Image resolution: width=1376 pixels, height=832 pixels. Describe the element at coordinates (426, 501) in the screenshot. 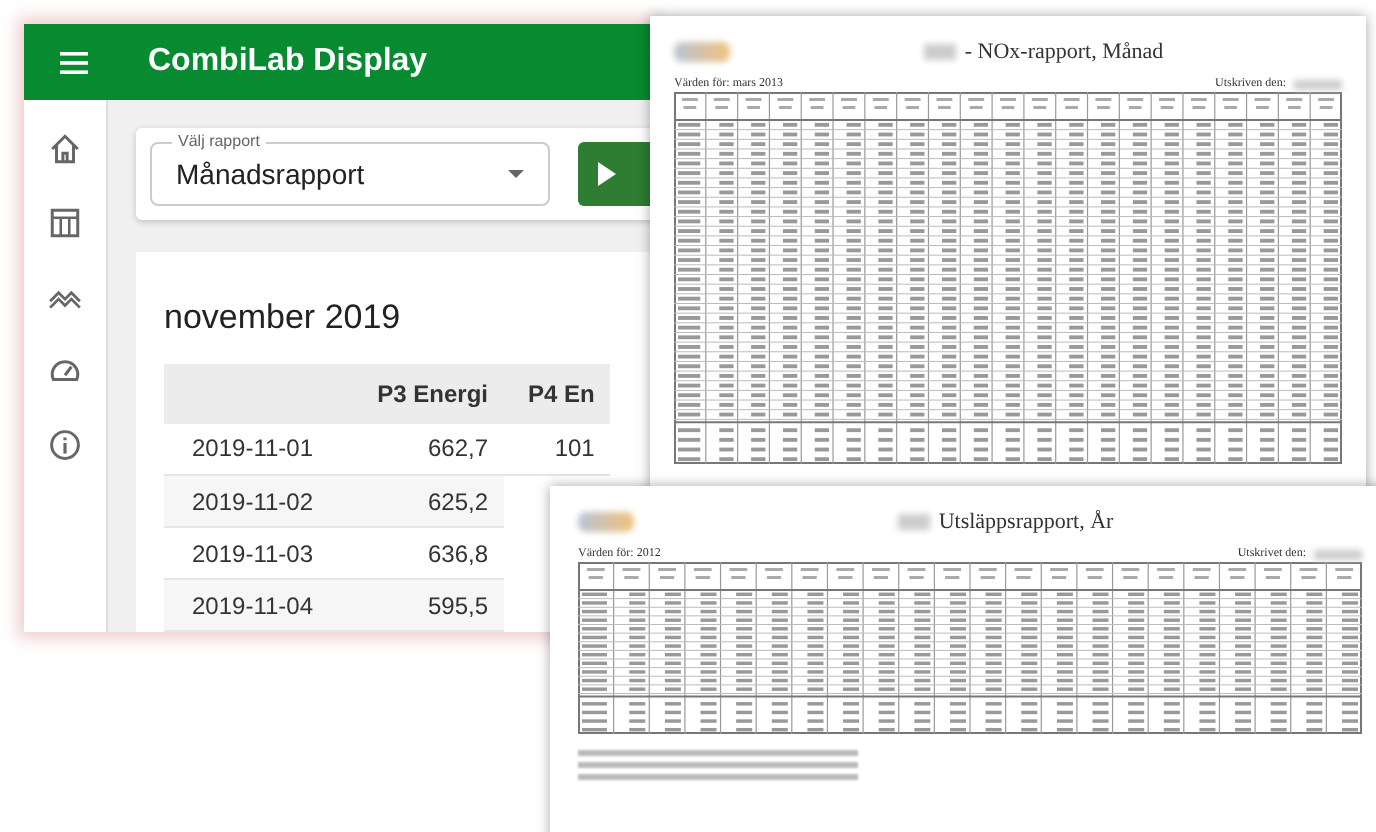

I see `table-cell: 625,2` at that location.